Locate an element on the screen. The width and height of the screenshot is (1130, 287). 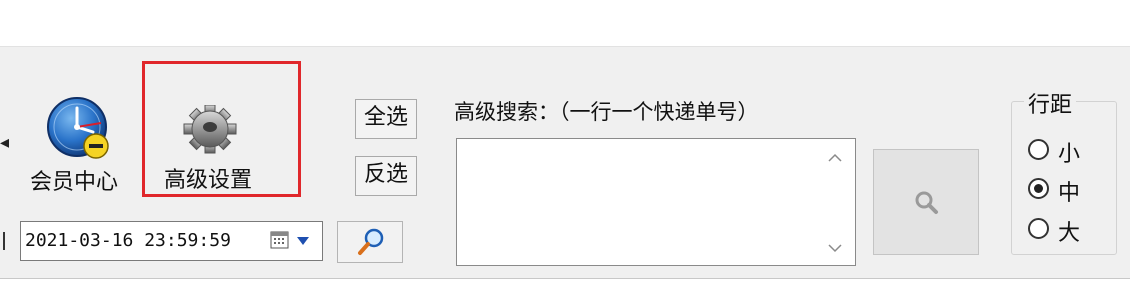
advanced-search-button is located at coordinates (926, 202).